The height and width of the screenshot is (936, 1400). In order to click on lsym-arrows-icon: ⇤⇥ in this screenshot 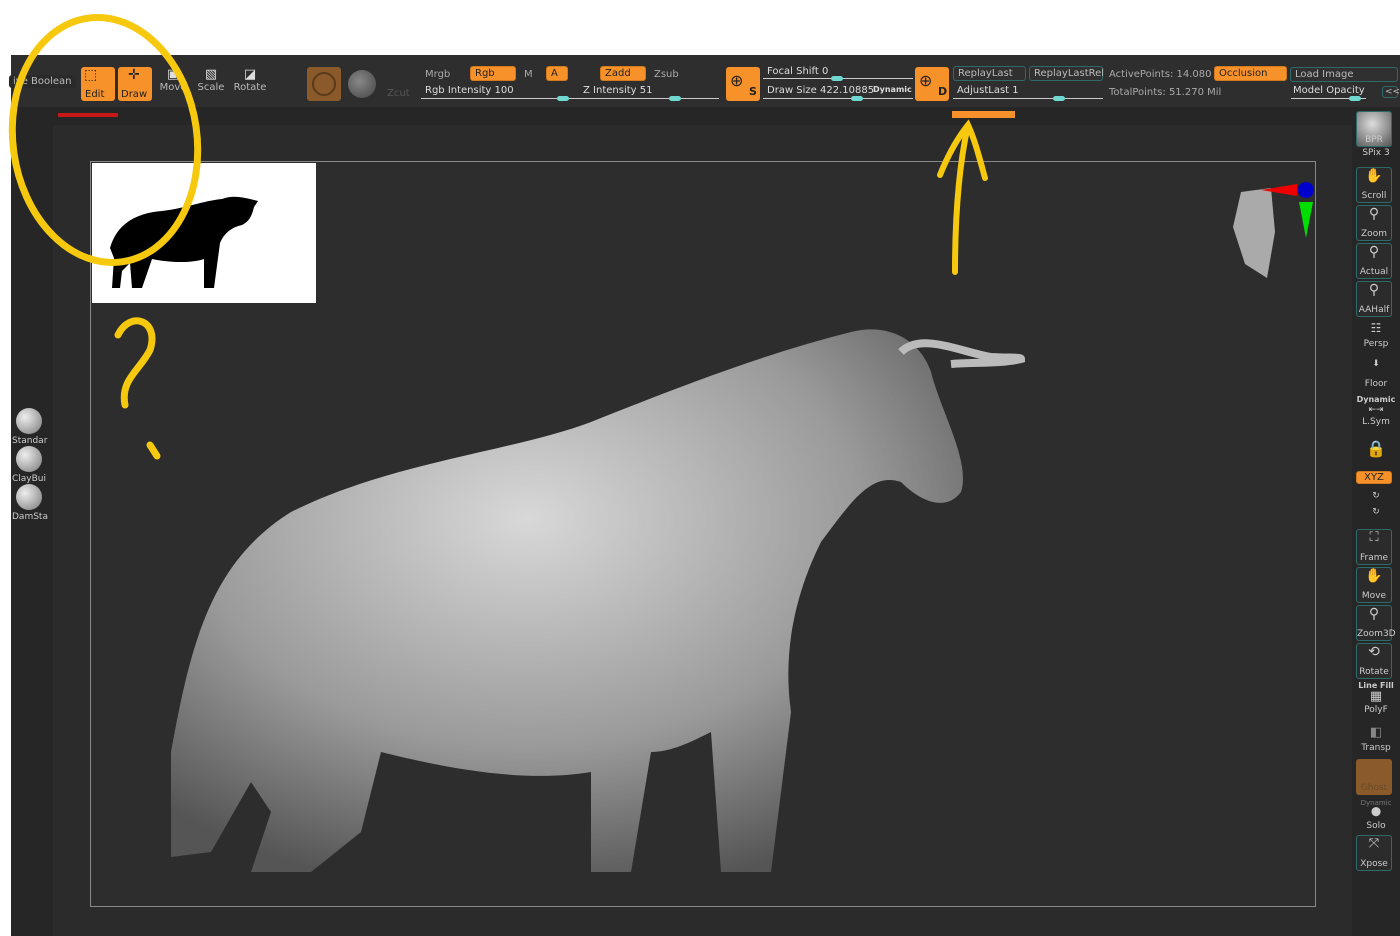, I will do `click(1376, 410)`.